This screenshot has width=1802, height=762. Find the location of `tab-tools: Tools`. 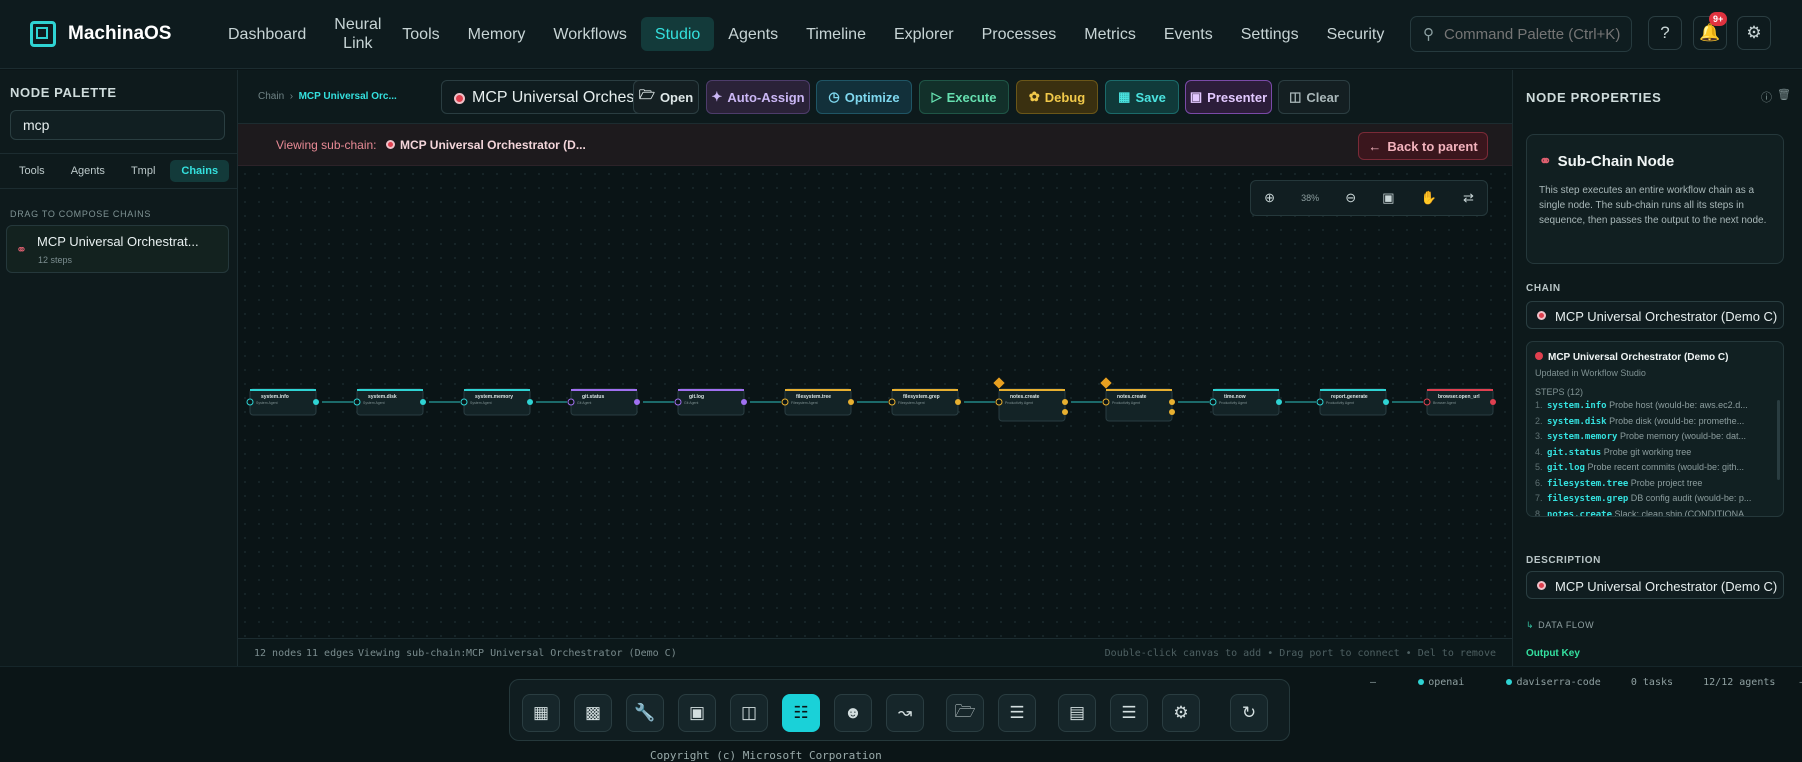

tab-tools: Tools is located at coordinates (32, 171).